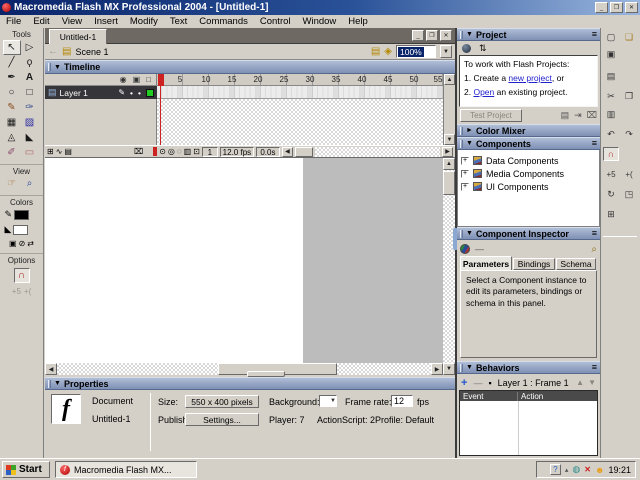  Describe the element at coordinates (461, 34) in the screenshot. I see `project-gripper` at that location.